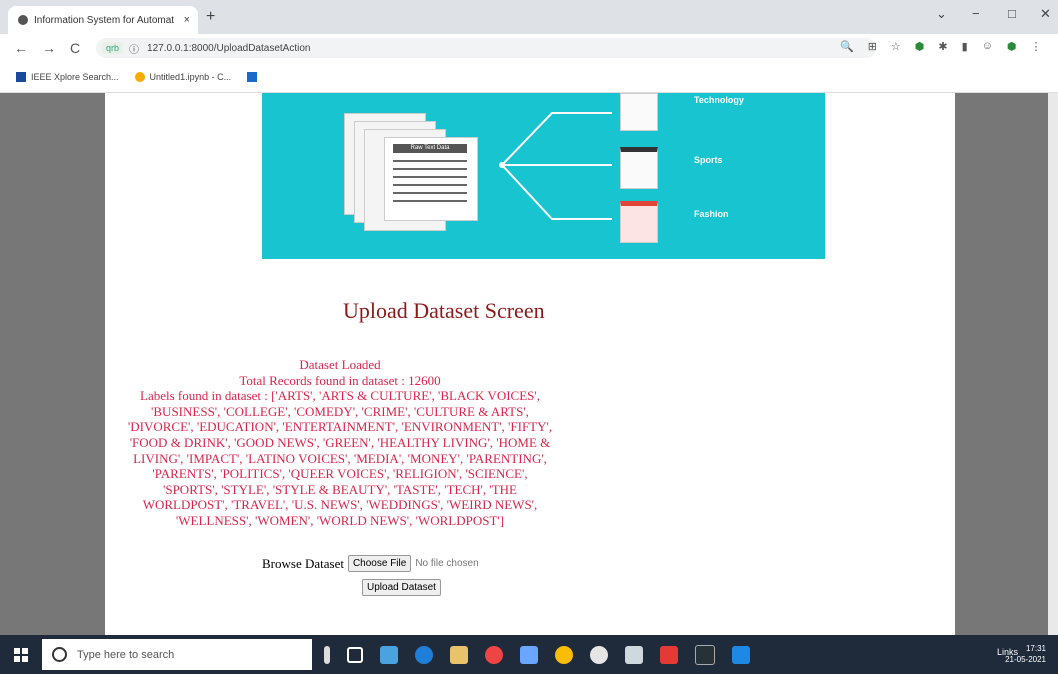 This screenshot has height=674, width=1058. What do you see at coordinates (126, 654) in the screenshot?
I see `search-placeholder: Type here to search` at bounding box center [126, 654].